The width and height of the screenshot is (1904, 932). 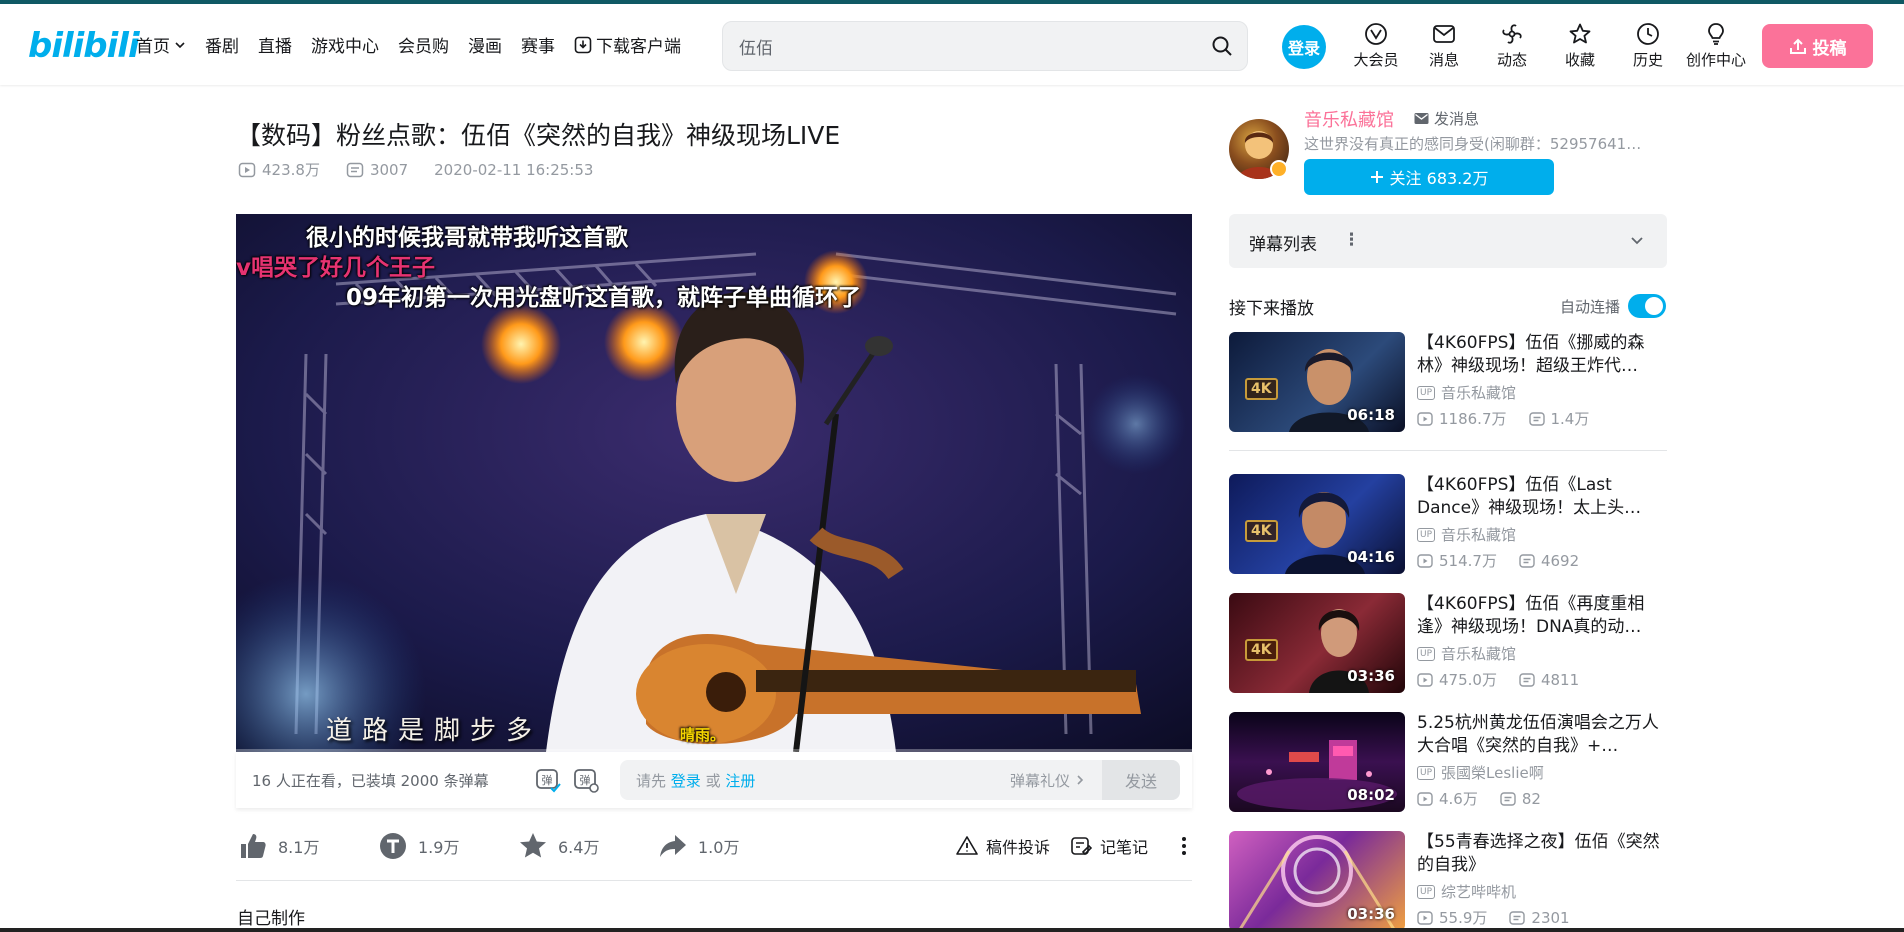 What do you see at coordinates (1560, 560) in the screenshot?
I see `danmaku-count: 4692` at bounding box center [1560, 560].